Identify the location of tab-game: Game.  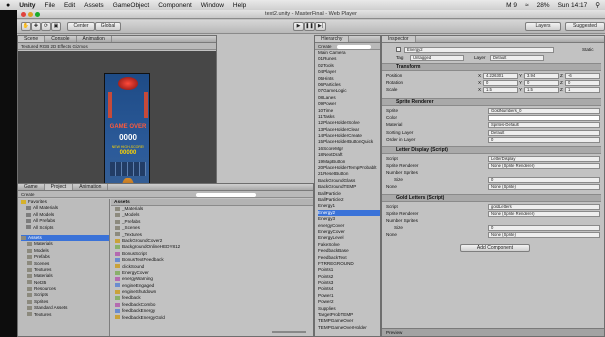
(31, 187).